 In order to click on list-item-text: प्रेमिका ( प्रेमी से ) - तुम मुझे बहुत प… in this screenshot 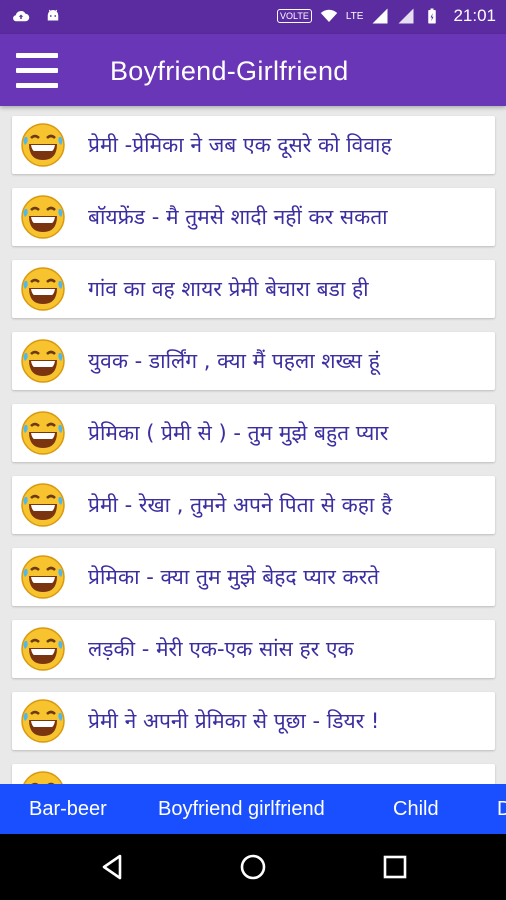, I will do `click(238, 433)`.